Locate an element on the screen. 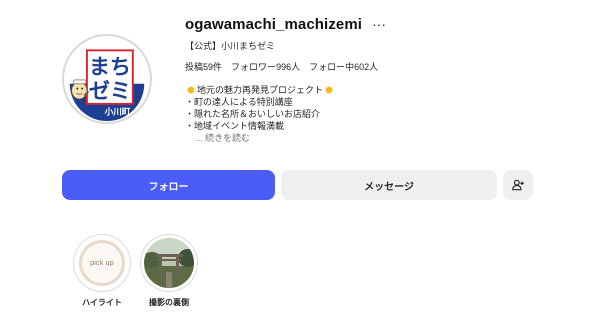  pickup-text: pick up is located at coordinates (102, 263).